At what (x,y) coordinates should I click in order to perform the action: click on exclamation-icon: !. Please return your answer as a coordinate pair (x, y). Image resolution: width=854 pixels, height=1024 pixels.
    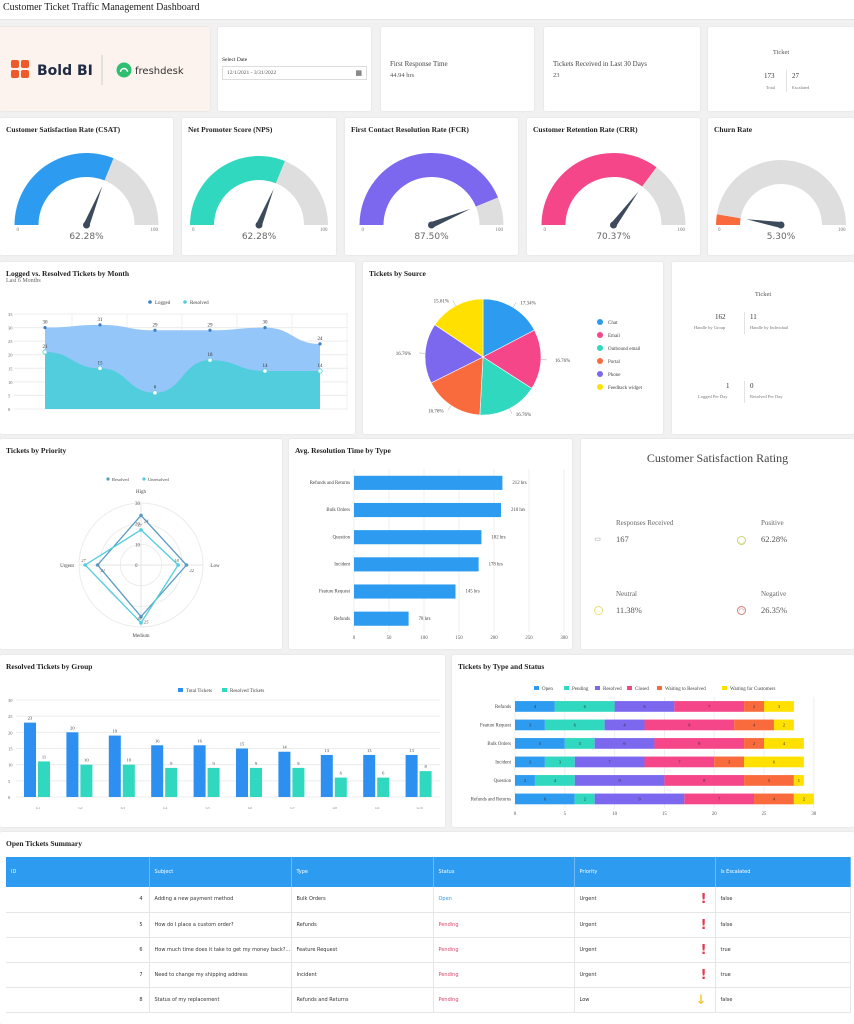
    Looking at the image, I should click on (703, 975).